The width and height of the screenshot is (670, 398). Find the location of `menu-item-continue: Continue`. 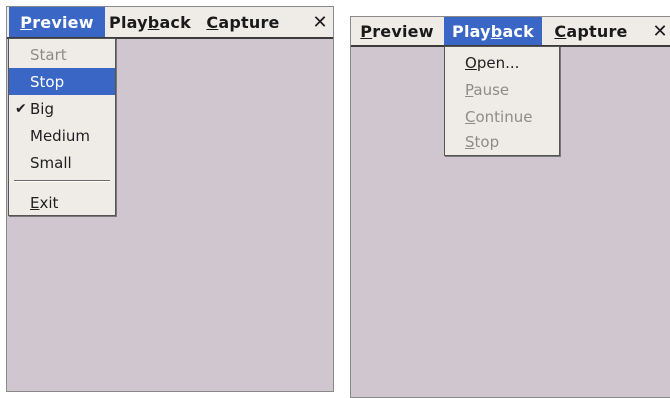

menu-item-continue: Continue is located at coordinates (502, 116).